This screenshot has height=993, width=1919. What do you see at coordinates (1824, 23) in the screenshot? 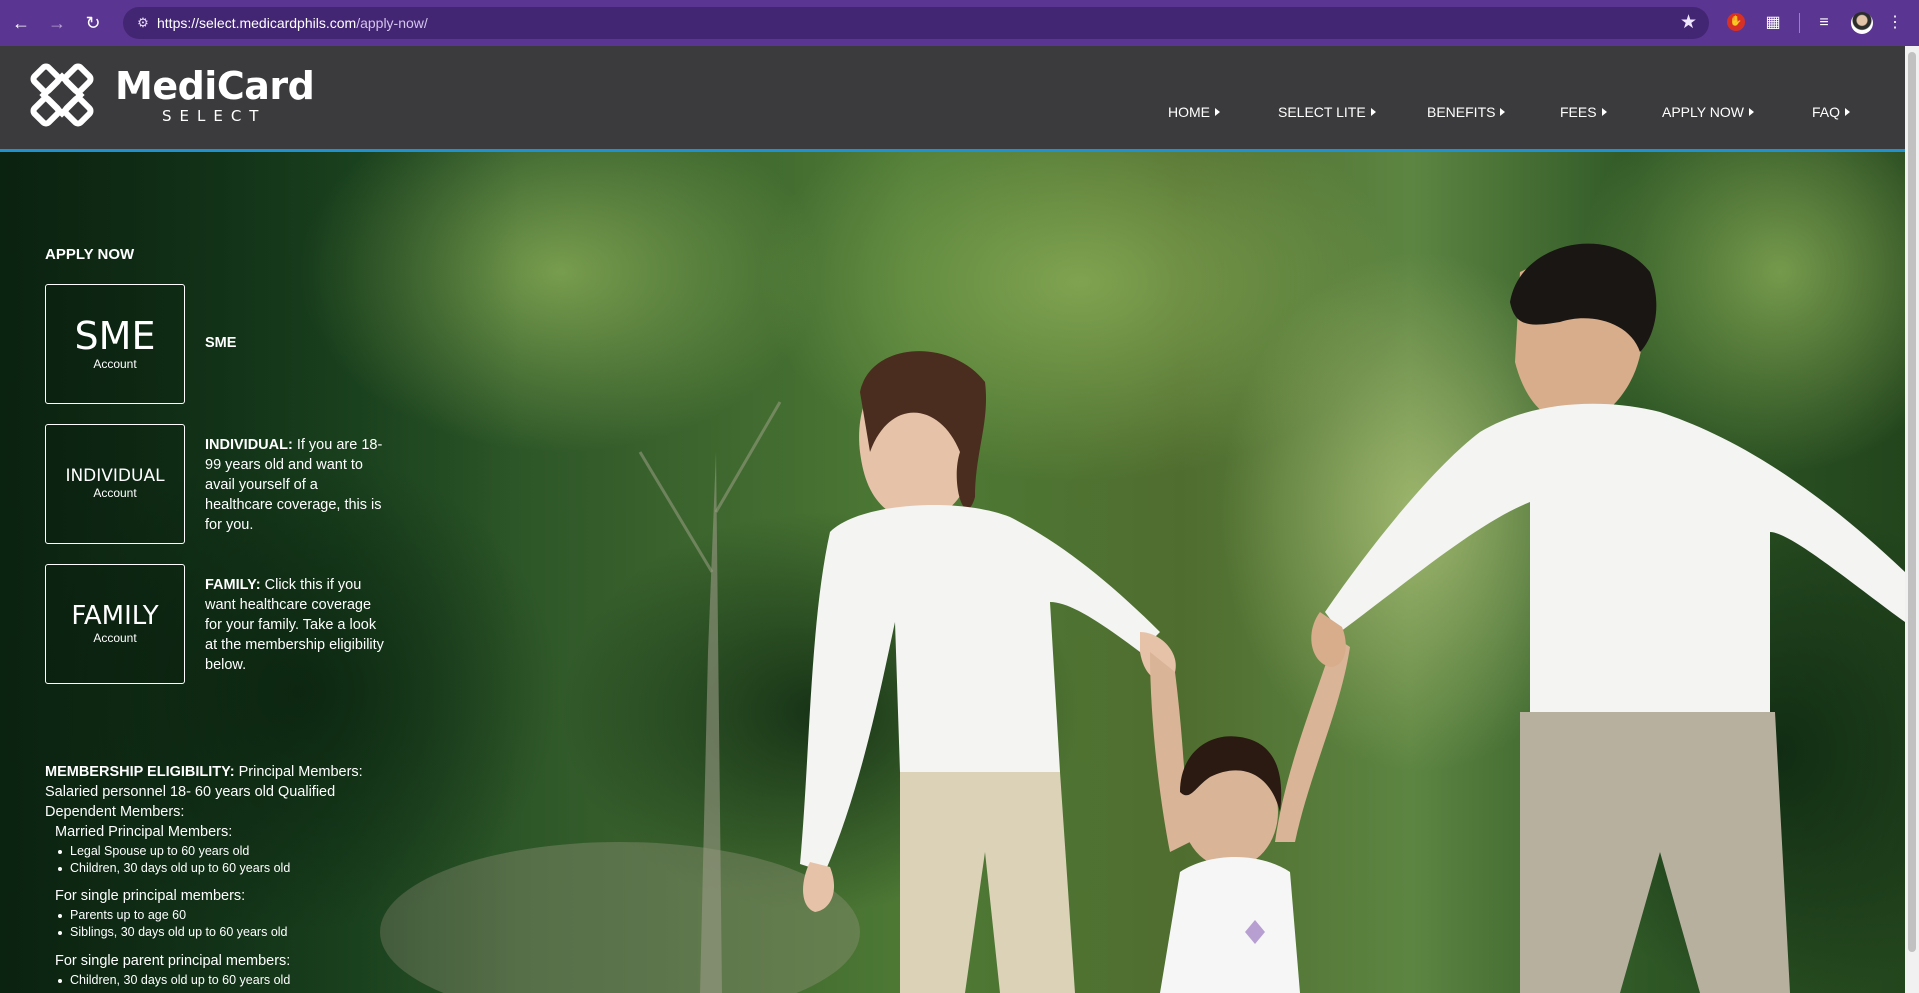
I see `media-queue-icon: ≡` at bounding box center [1824, 23].